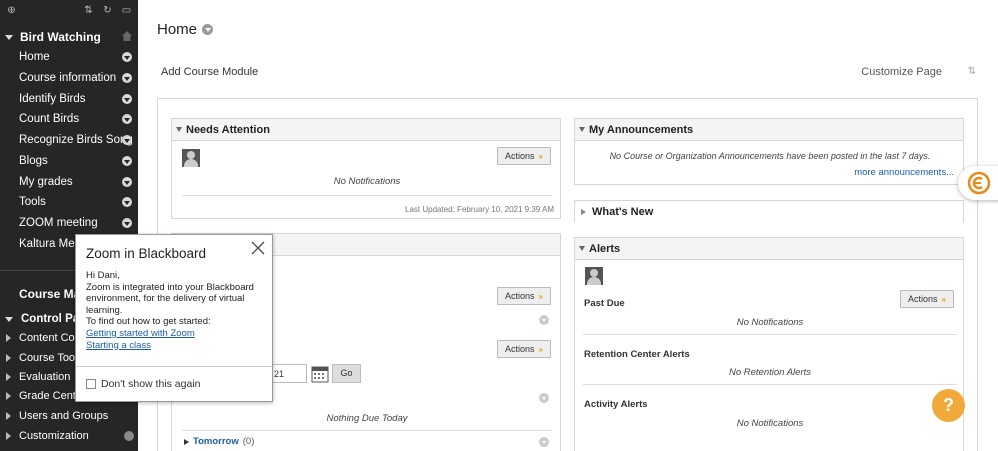 The image size is (998, 451). What do you see at coordinates (91, 384) in the screenshot?
I see `dont-show-checkbox` at bounding box center [91, 384].